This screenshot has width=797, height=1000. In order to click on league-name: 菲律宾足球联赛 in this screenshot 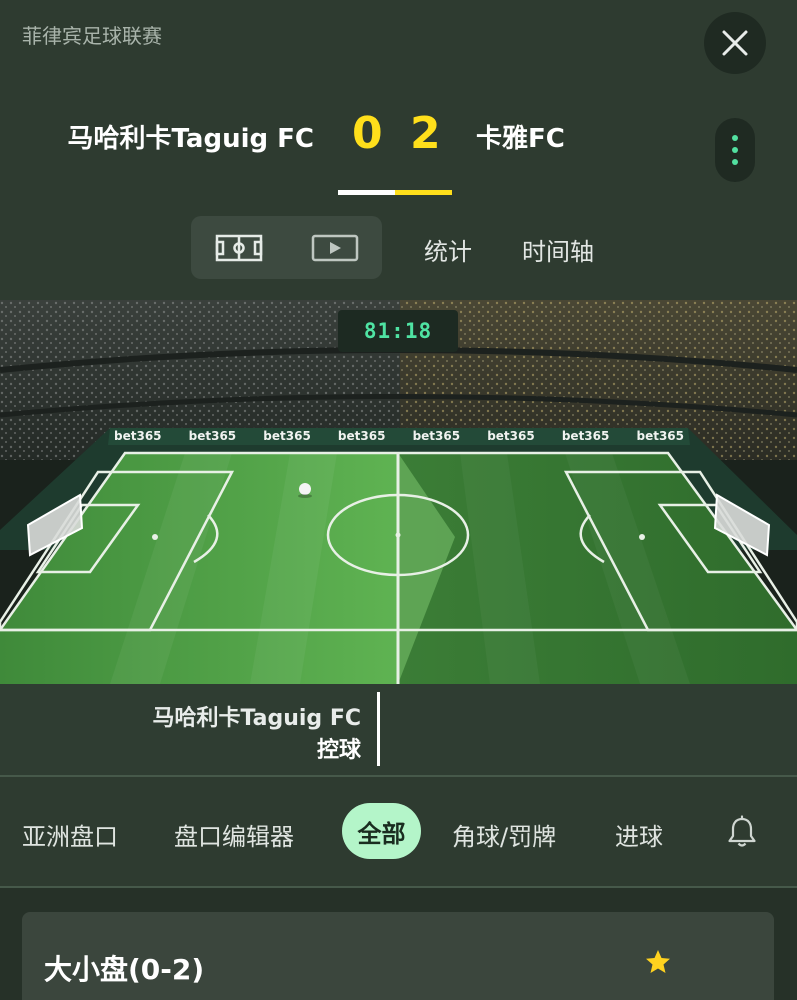, I will do `click(92, 36)`.